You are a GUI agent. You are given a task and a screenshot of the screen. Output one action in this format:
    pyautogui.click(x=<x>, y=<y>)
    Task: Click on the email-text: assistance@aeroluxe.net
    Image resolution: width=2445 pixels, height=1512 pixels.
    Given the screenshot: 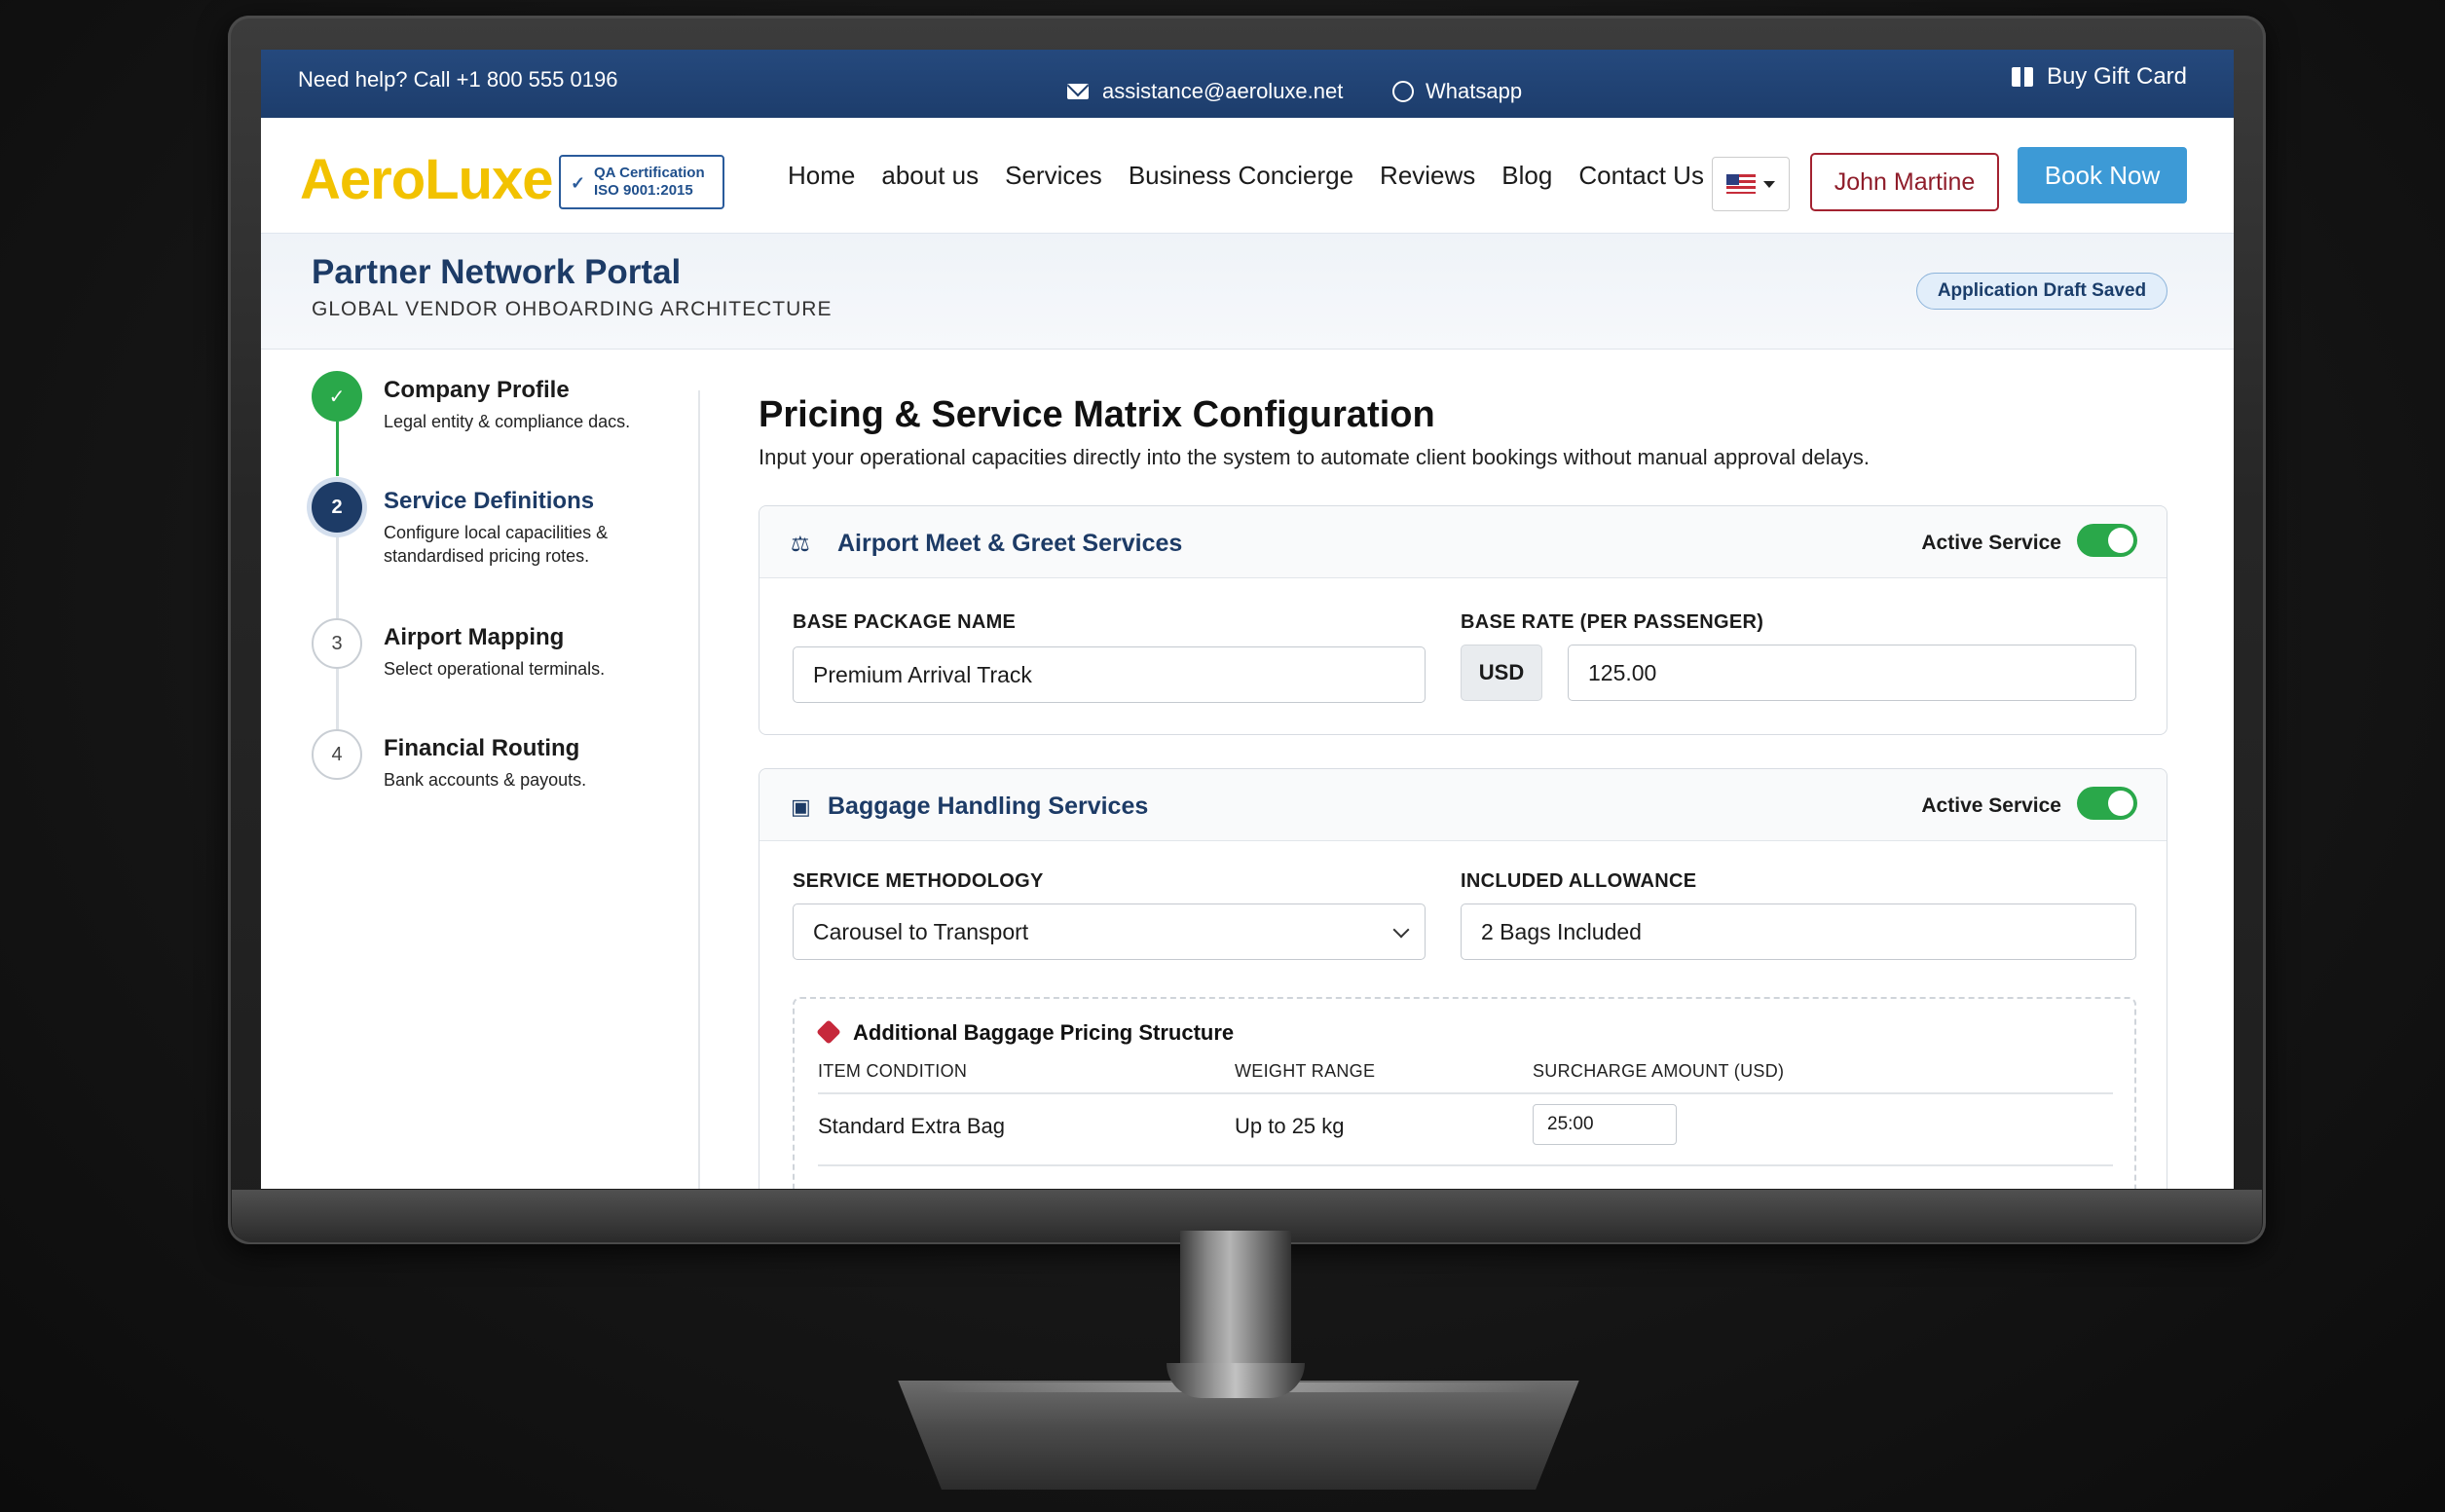 What is the action you would take?
    pyautogui.click(x=1223, y=91)
    